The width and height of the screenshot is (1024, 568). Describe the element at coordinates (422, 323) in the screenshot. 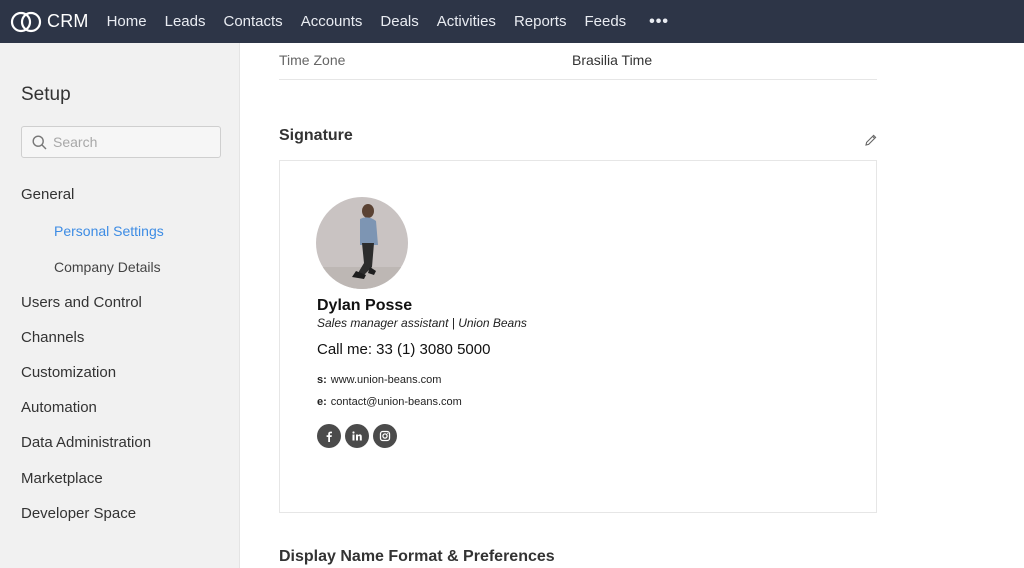

I see `signature-role: Sales manager assistant | Union Beans` at that location.